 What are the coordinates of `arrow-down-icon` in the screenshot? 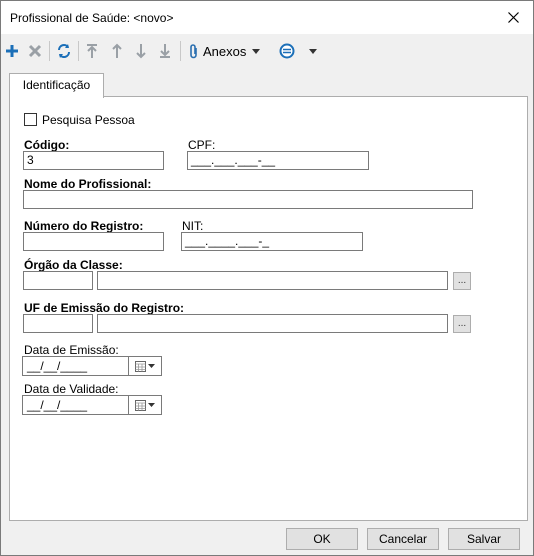 It's located at (141, 51).